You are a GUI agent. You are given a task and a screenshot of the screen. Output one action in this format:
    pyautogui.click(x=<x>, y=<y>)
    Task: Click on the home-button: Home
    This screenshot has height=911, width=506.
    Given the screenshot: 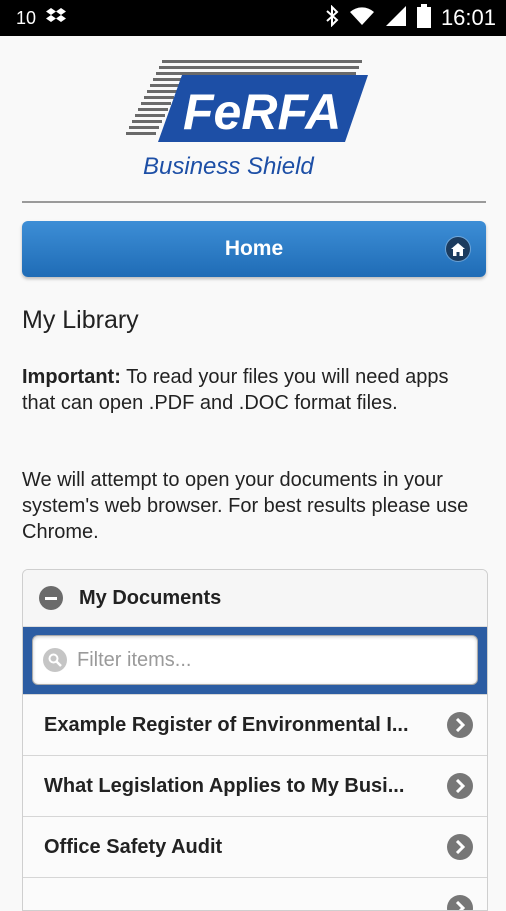 What is the action you would take?
    pyautogui.click(x=254, y=249)
    